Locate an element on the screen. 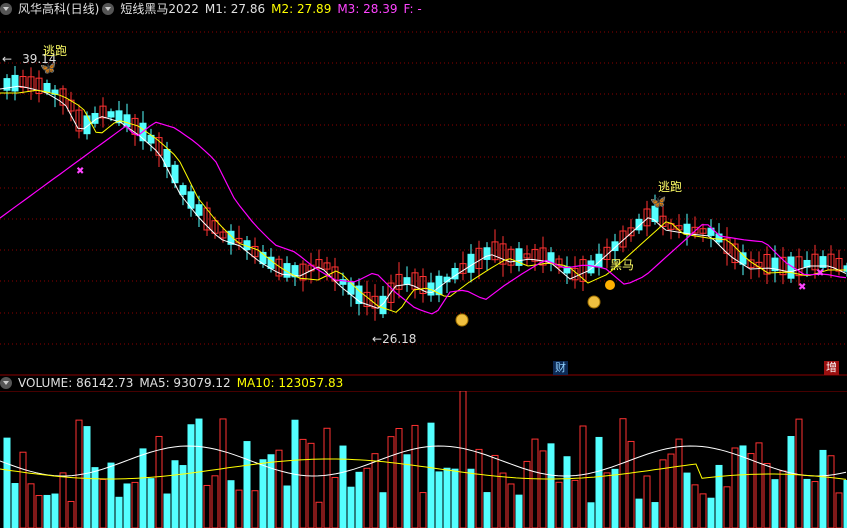 This screenshot has width=847, height=528. f-value: F: - is located at coordinates (412, 9).